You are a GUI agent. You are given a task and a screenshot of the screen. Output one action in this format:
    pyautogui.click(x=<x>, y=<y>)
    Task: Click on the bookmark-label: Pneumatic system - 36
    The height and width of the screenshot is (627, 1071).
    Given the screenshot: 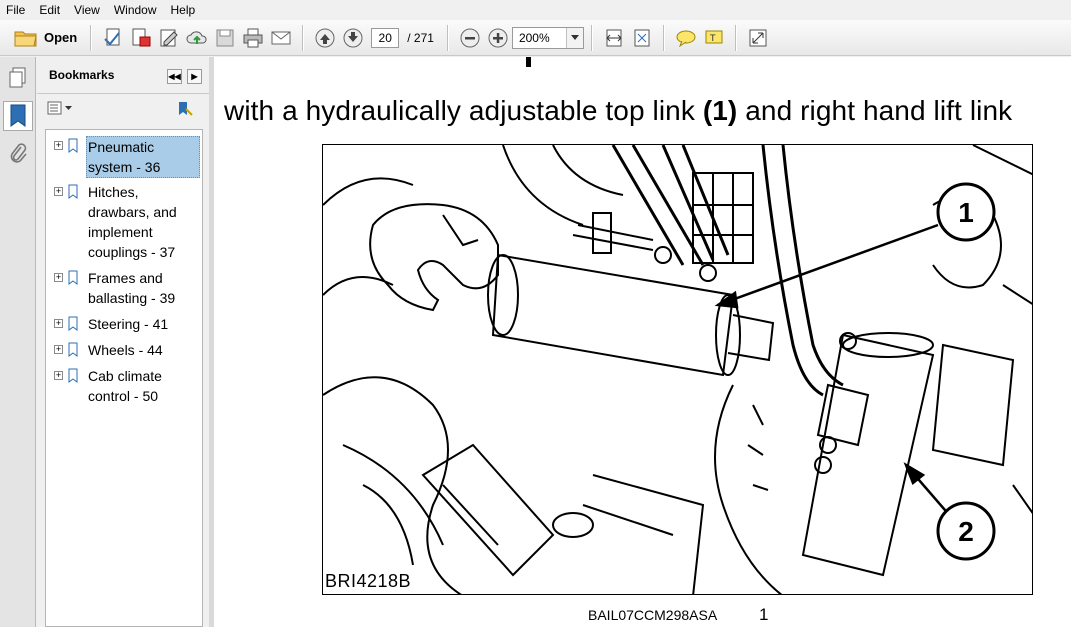 What is the action you would take?
    pyautogui.click(x=143, y=157)
    